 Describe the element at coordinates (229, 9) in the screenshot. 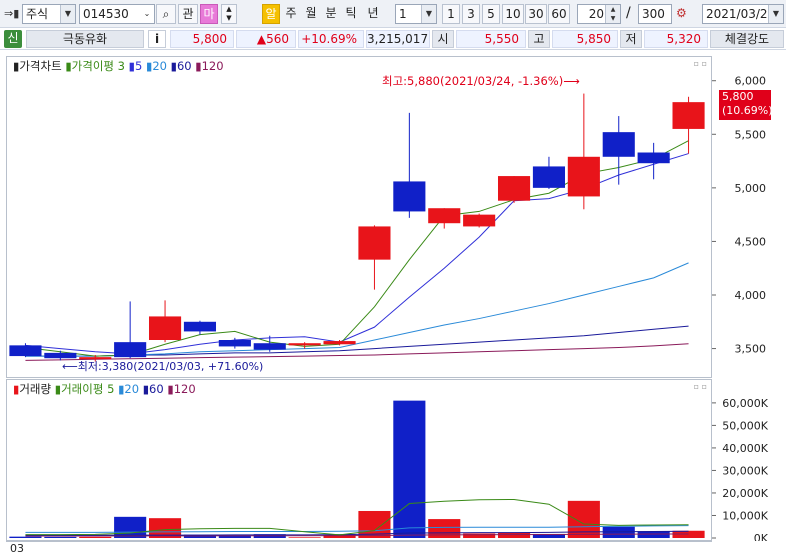

I see `chevron-up-icon: ▲` at that location.